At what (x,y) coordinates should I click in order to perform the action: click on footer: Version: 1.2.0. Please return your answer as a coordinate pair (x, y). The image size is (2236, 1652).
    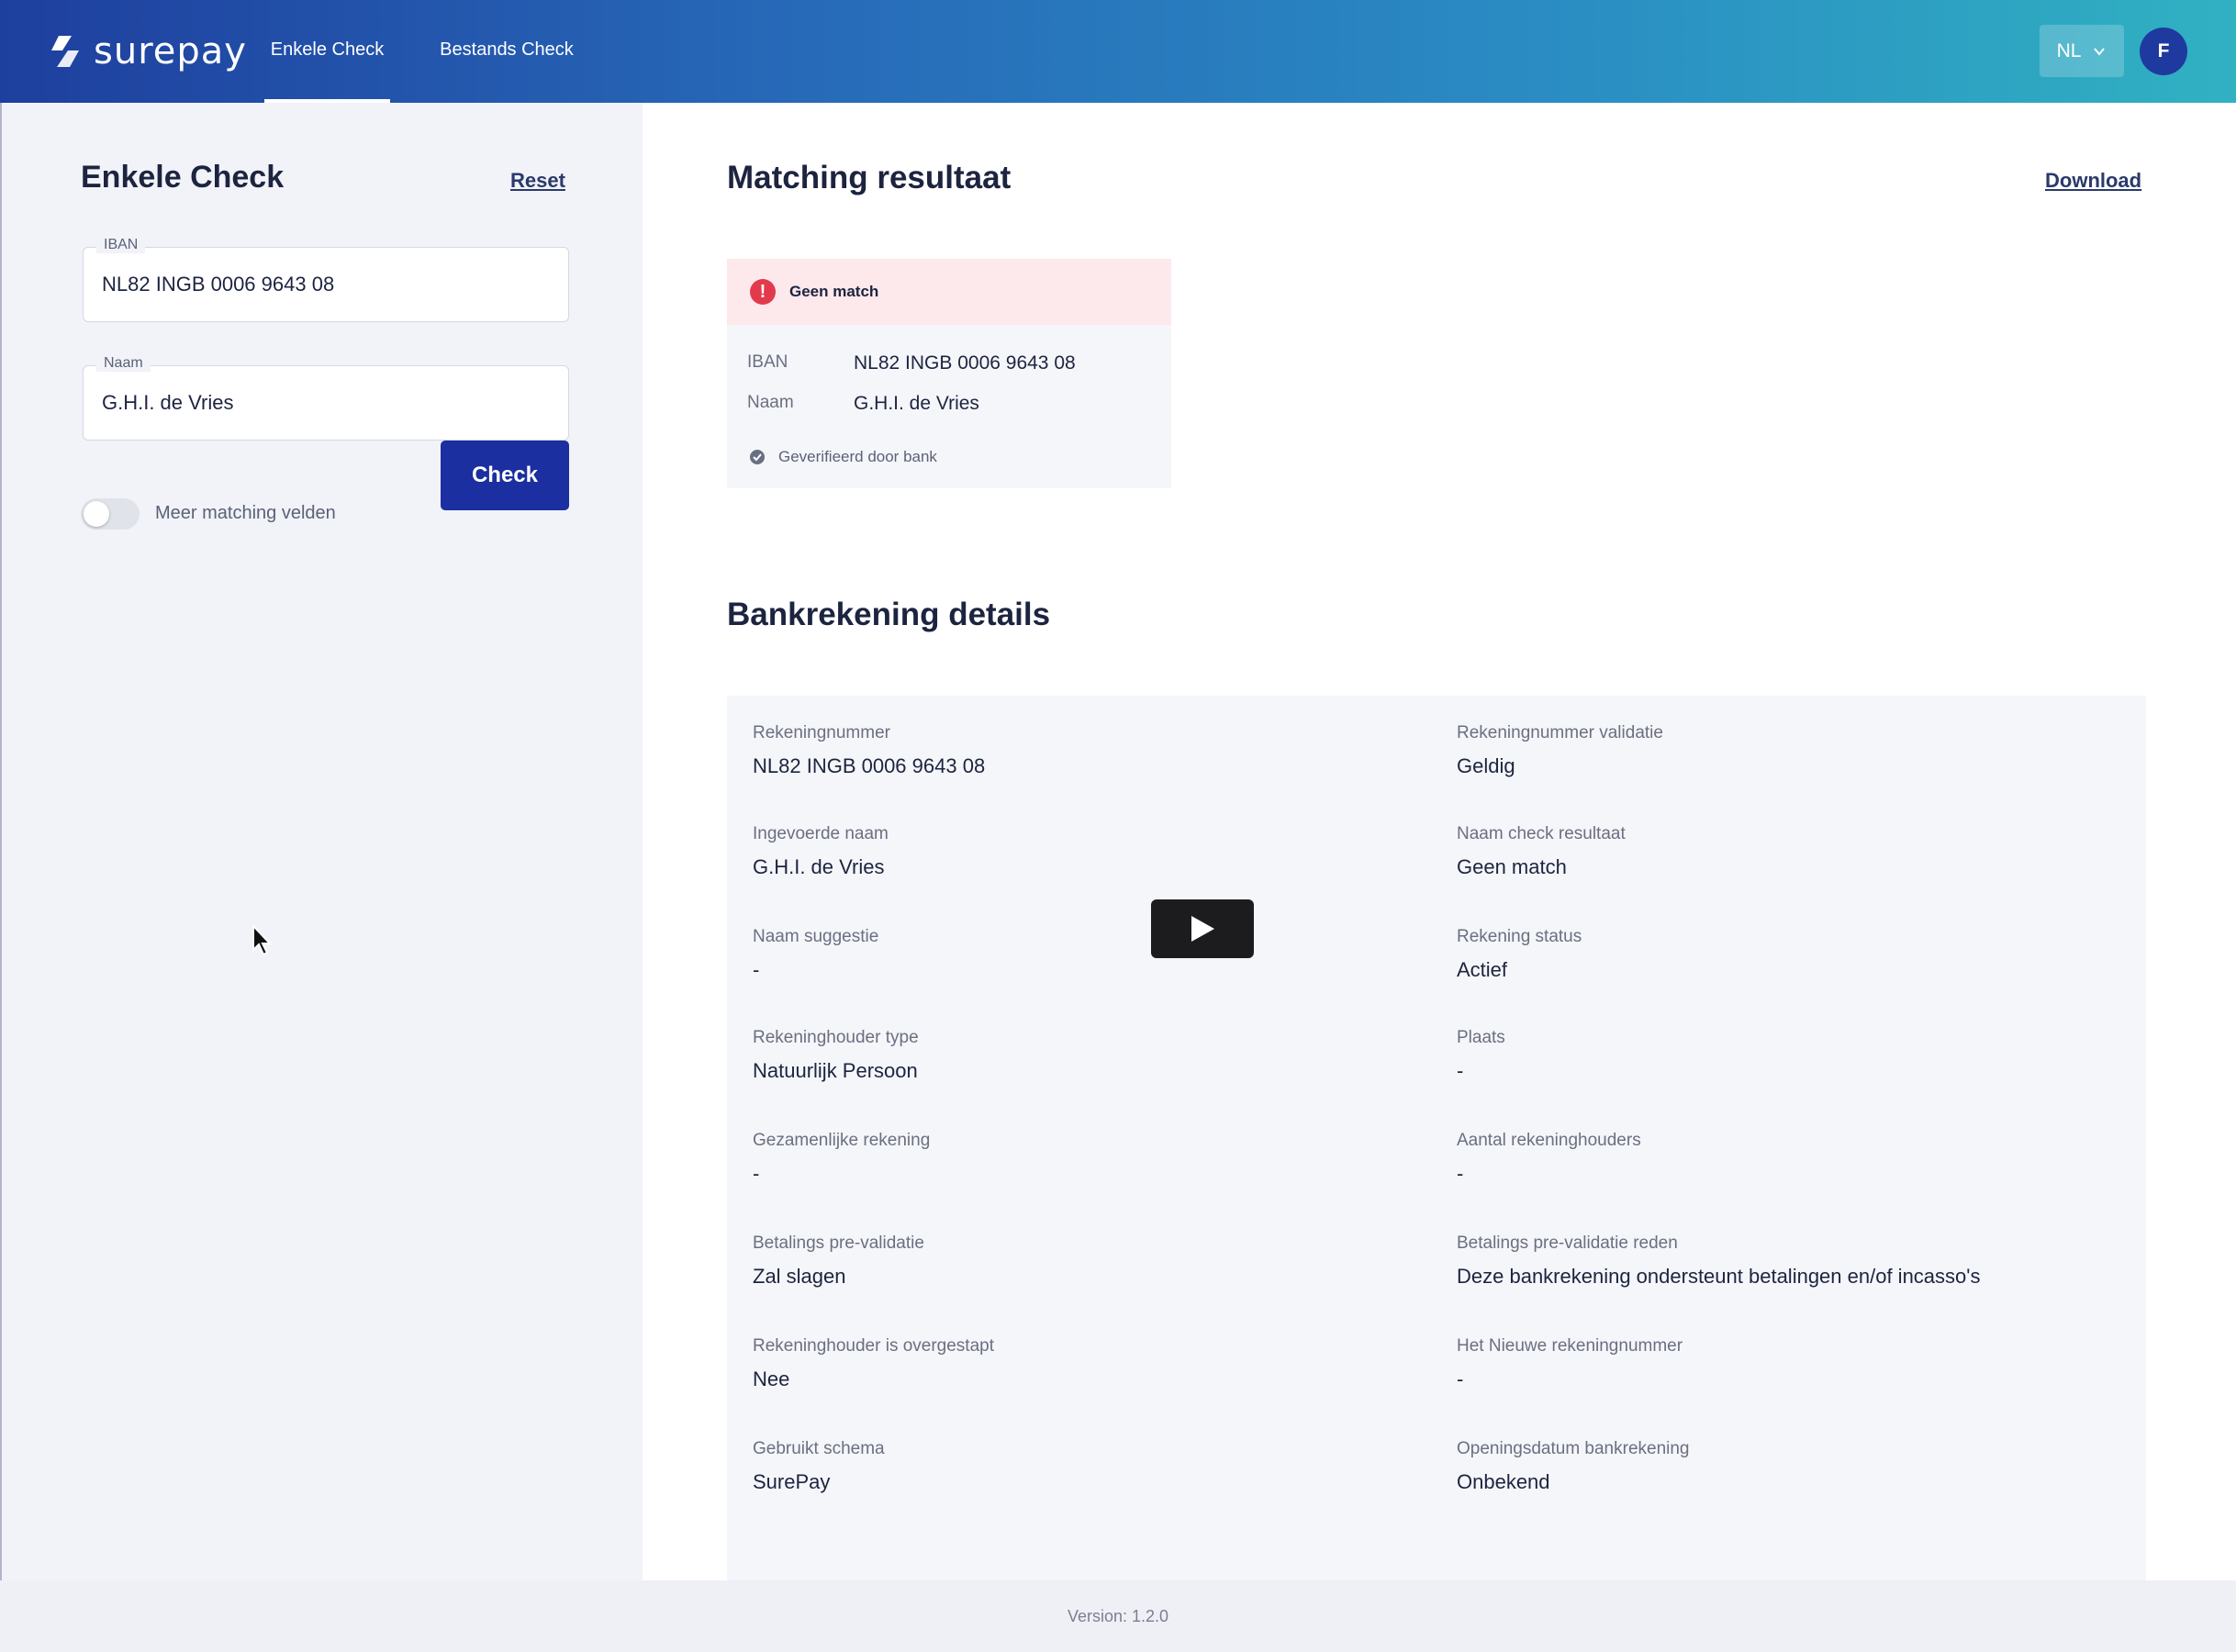
    Looking at the image, I should click on (1118, 1616).